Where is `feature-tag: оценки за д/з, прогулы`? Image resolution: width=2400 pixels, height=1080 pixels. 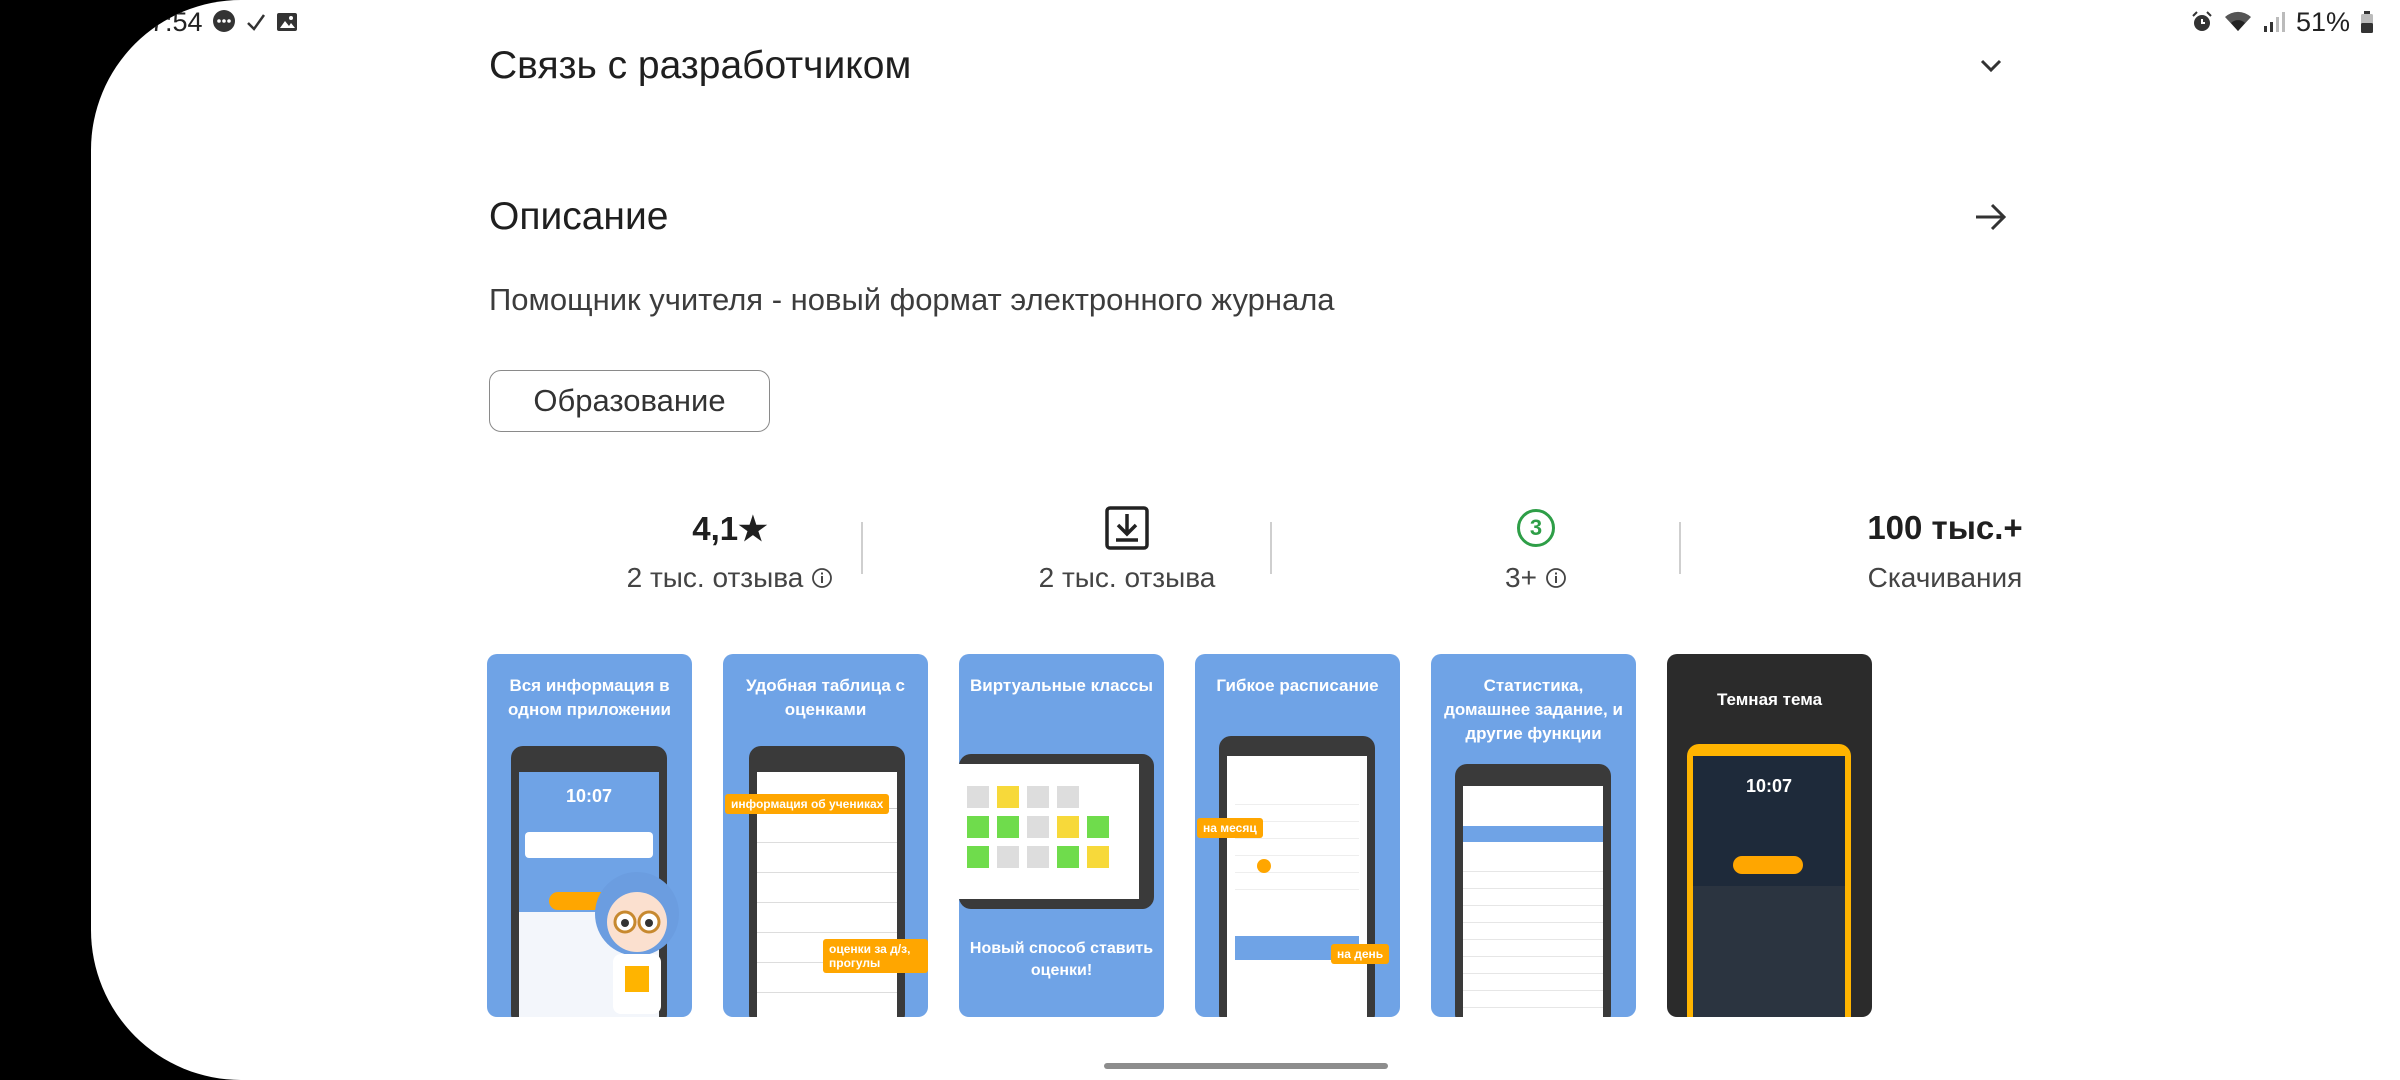 feature-tag: оценки за д/з, прогулы is located at coordinates (875, 956).